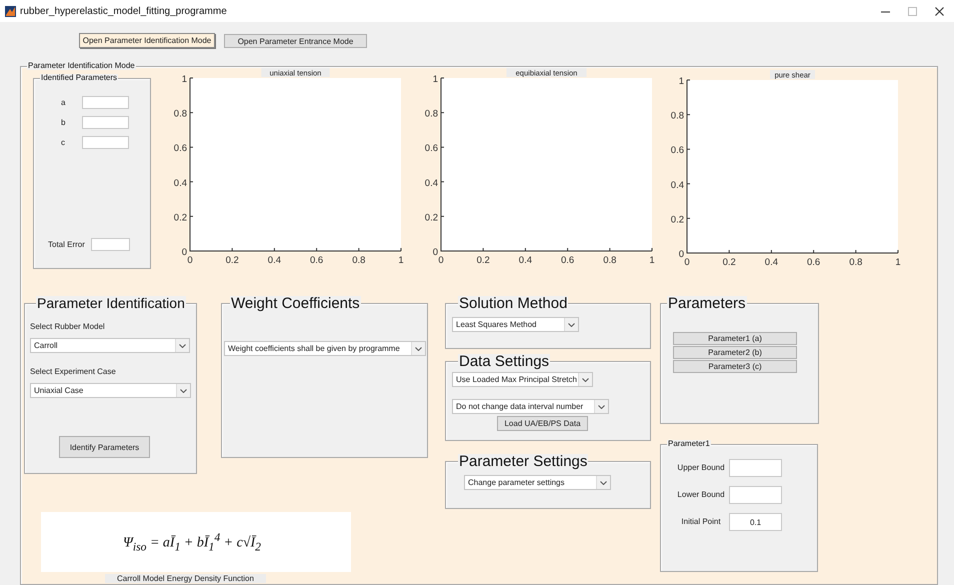 The width and height of the screenshot is (954, 585). Describe the element at coordinates (522, 379) in the screenshot. I see `dropdown: Use Loaded Max Principal Stretch` at that location.